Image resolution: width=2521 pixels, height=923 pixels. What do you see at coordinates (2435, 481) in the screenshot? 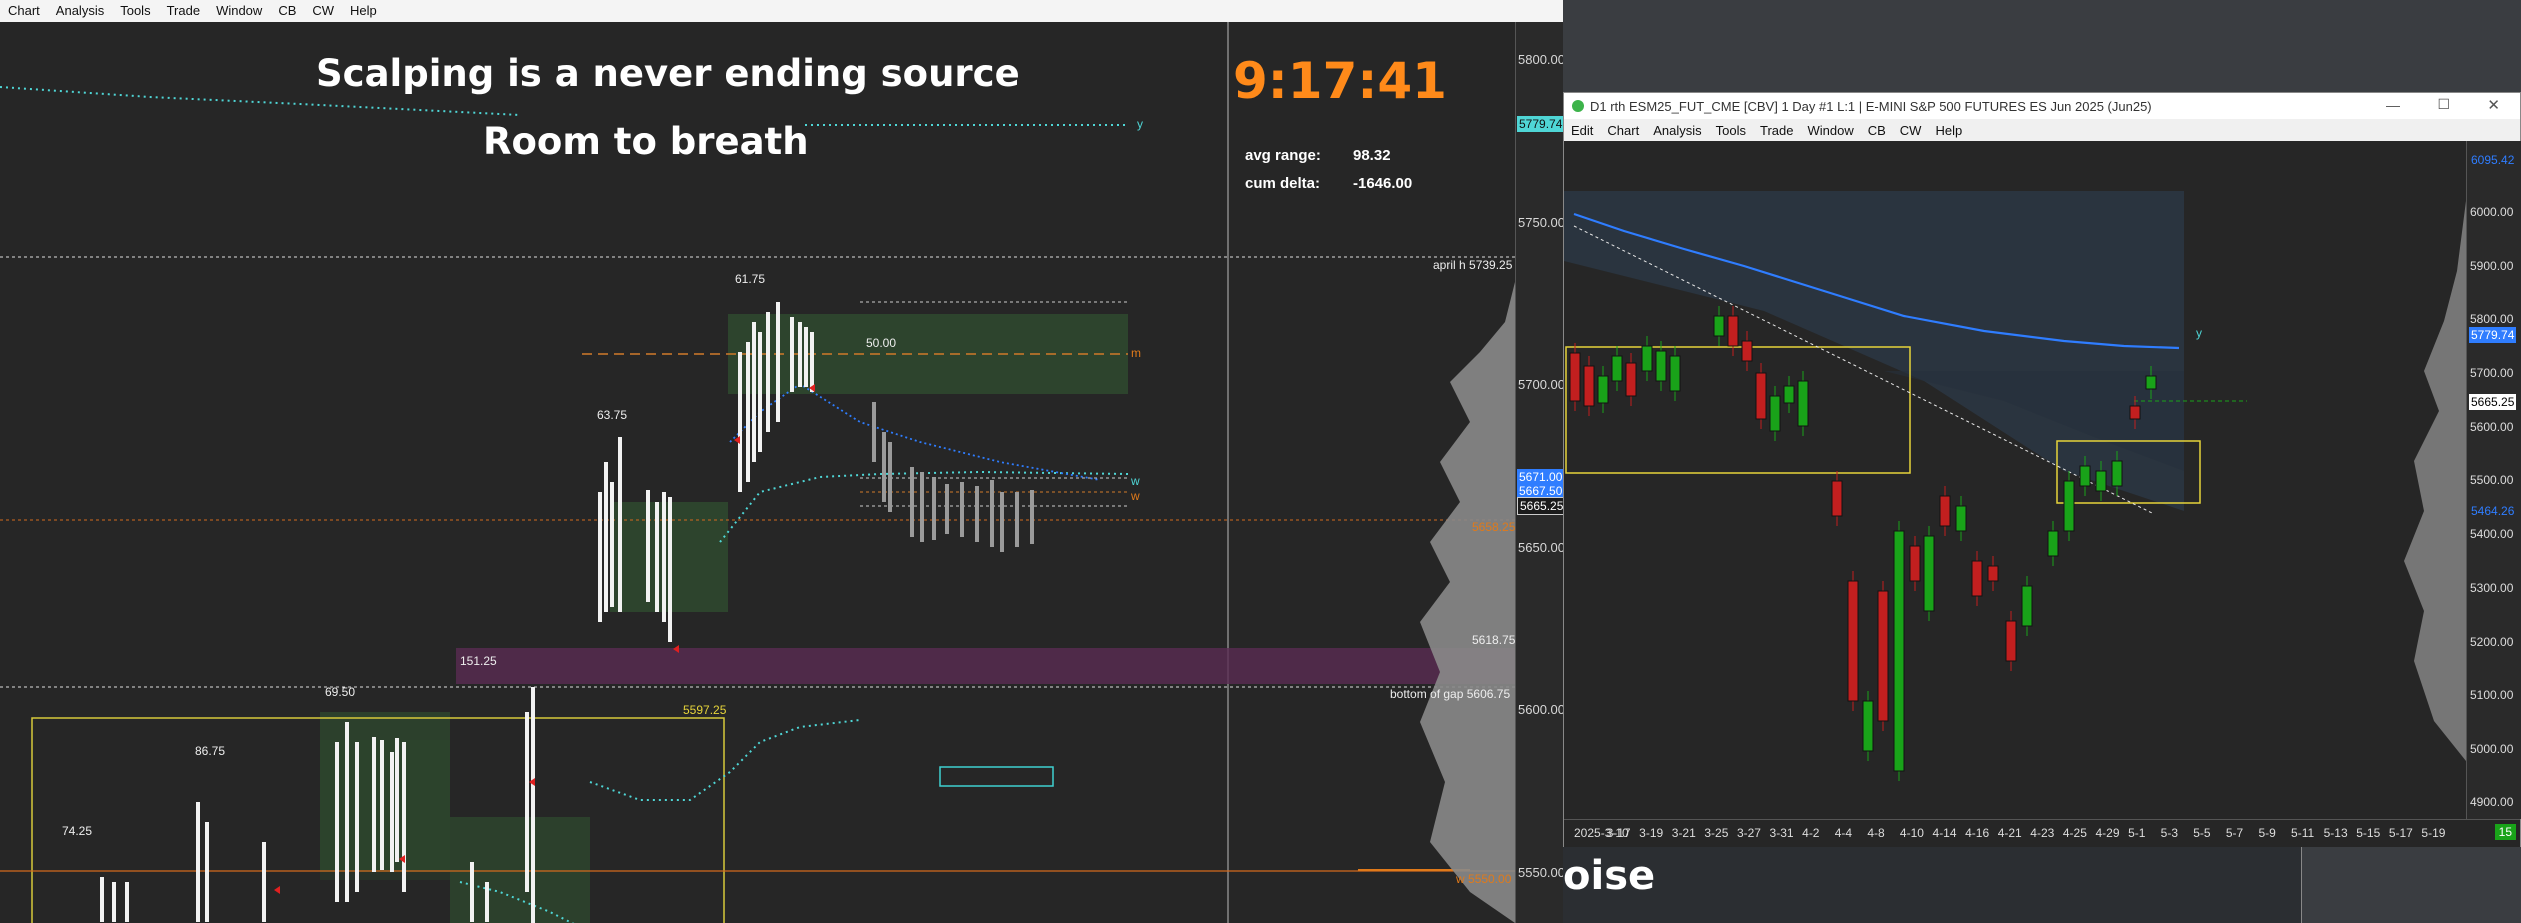
I see `volume-profile` at bounding box center [2435, 481].